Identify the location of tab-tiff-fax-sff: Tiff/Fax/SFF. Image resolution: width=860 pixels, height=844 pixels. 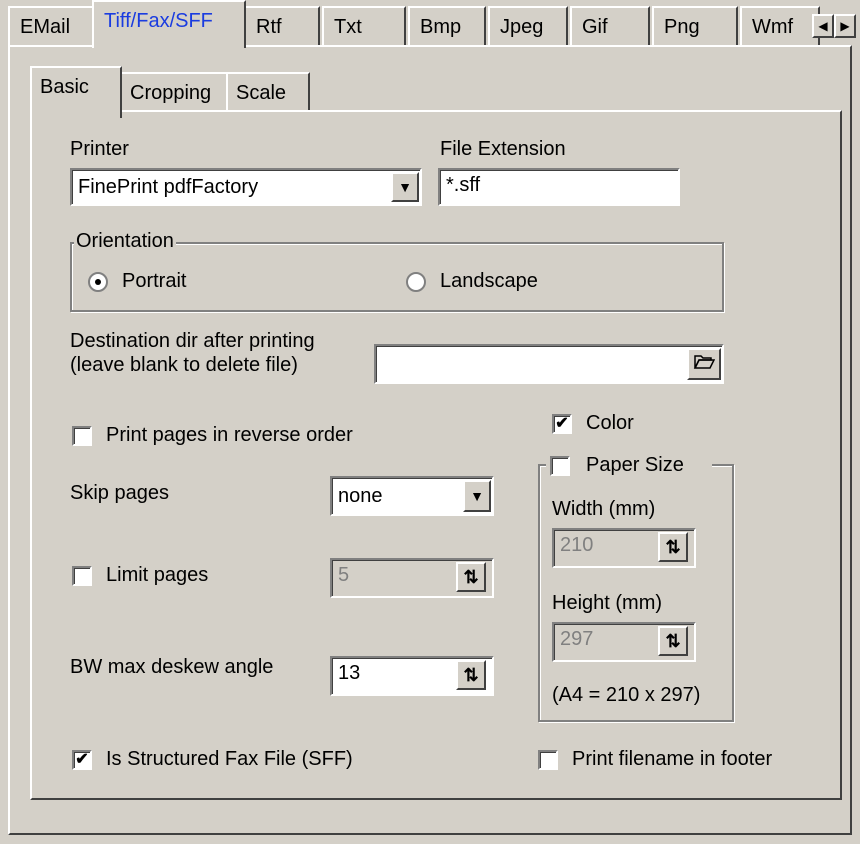
(169, 24).